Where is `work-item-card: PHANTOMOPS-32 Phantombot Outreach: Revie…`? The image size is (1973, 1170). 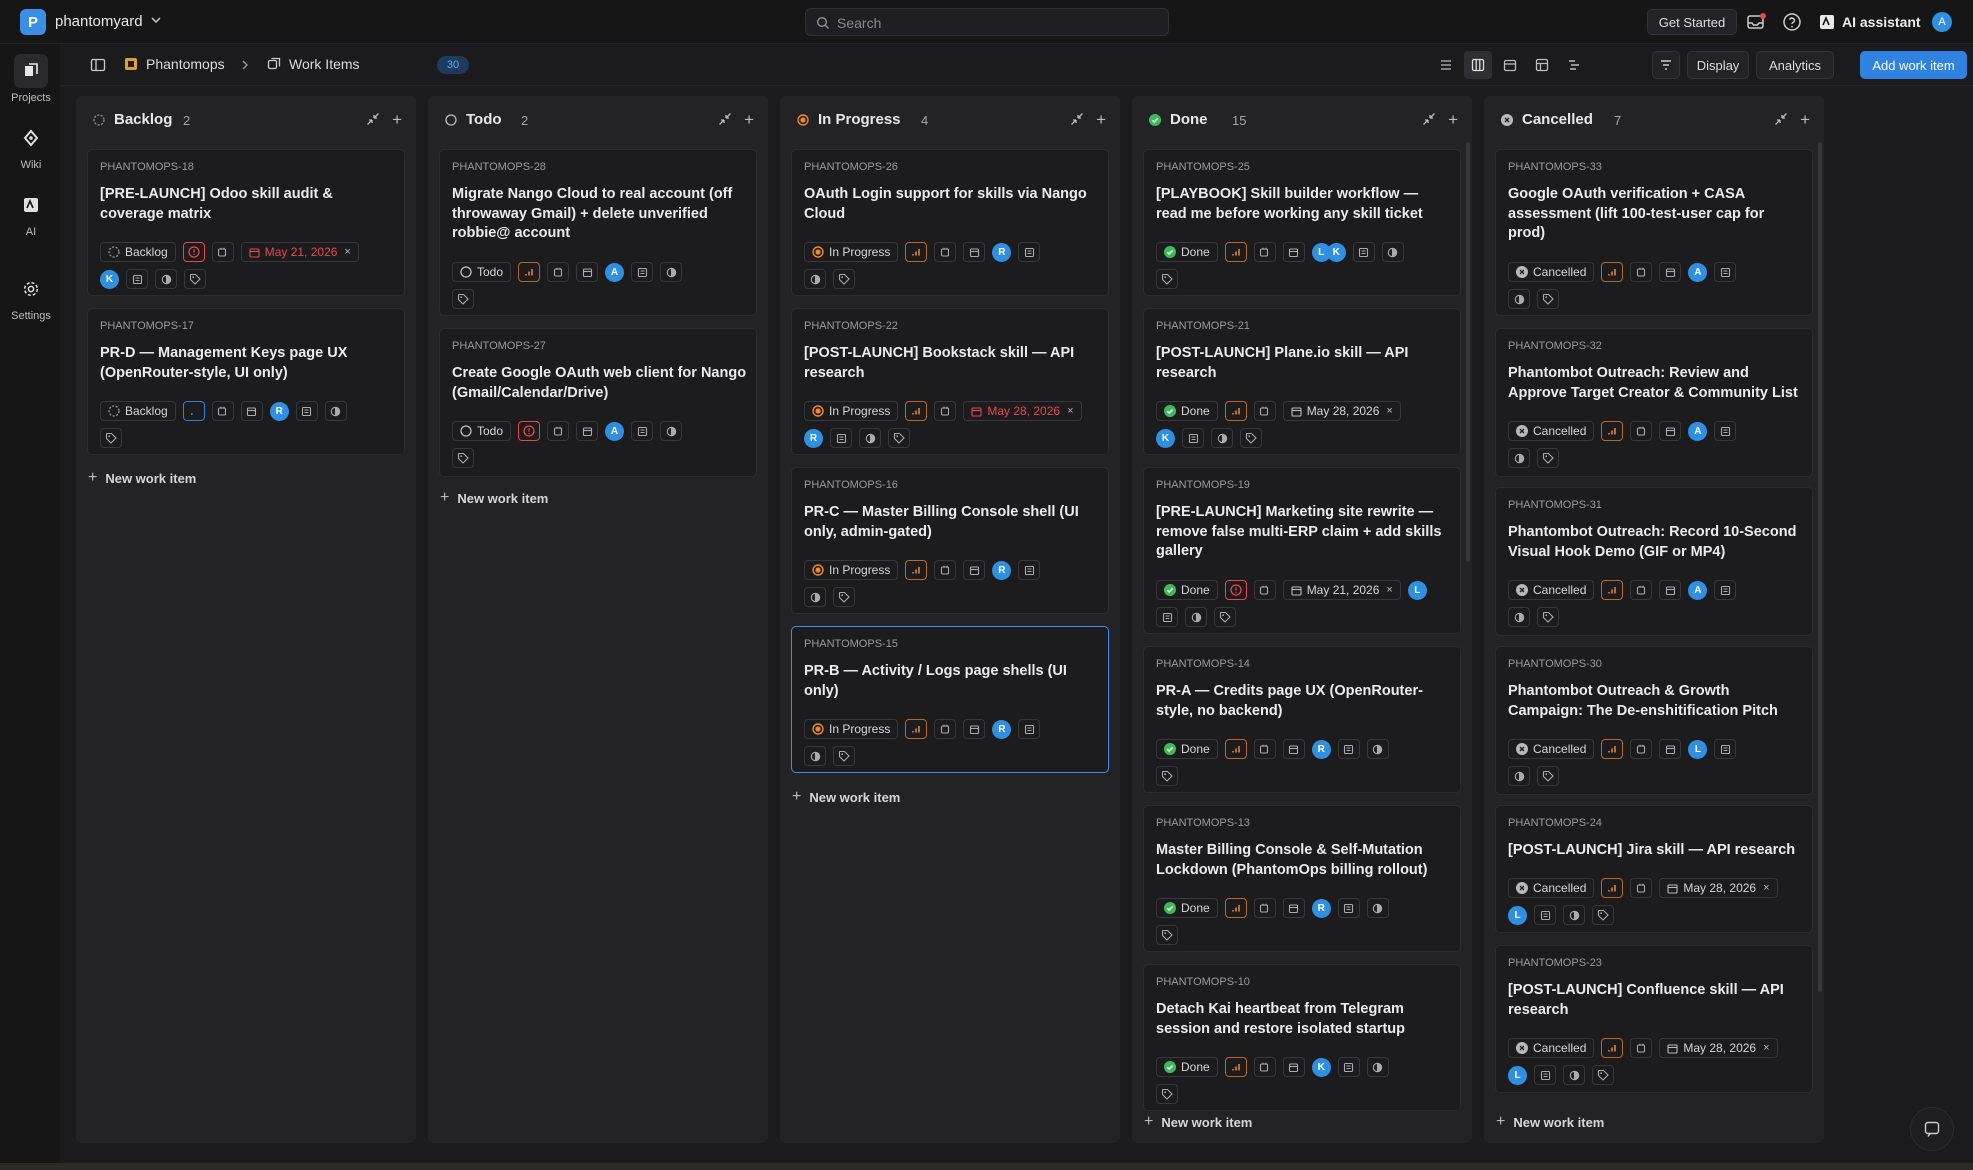 work-item-card: PHANTOMOPS-32 Phantombot Outreach: Revie… is located at coordinates (1654, 402).